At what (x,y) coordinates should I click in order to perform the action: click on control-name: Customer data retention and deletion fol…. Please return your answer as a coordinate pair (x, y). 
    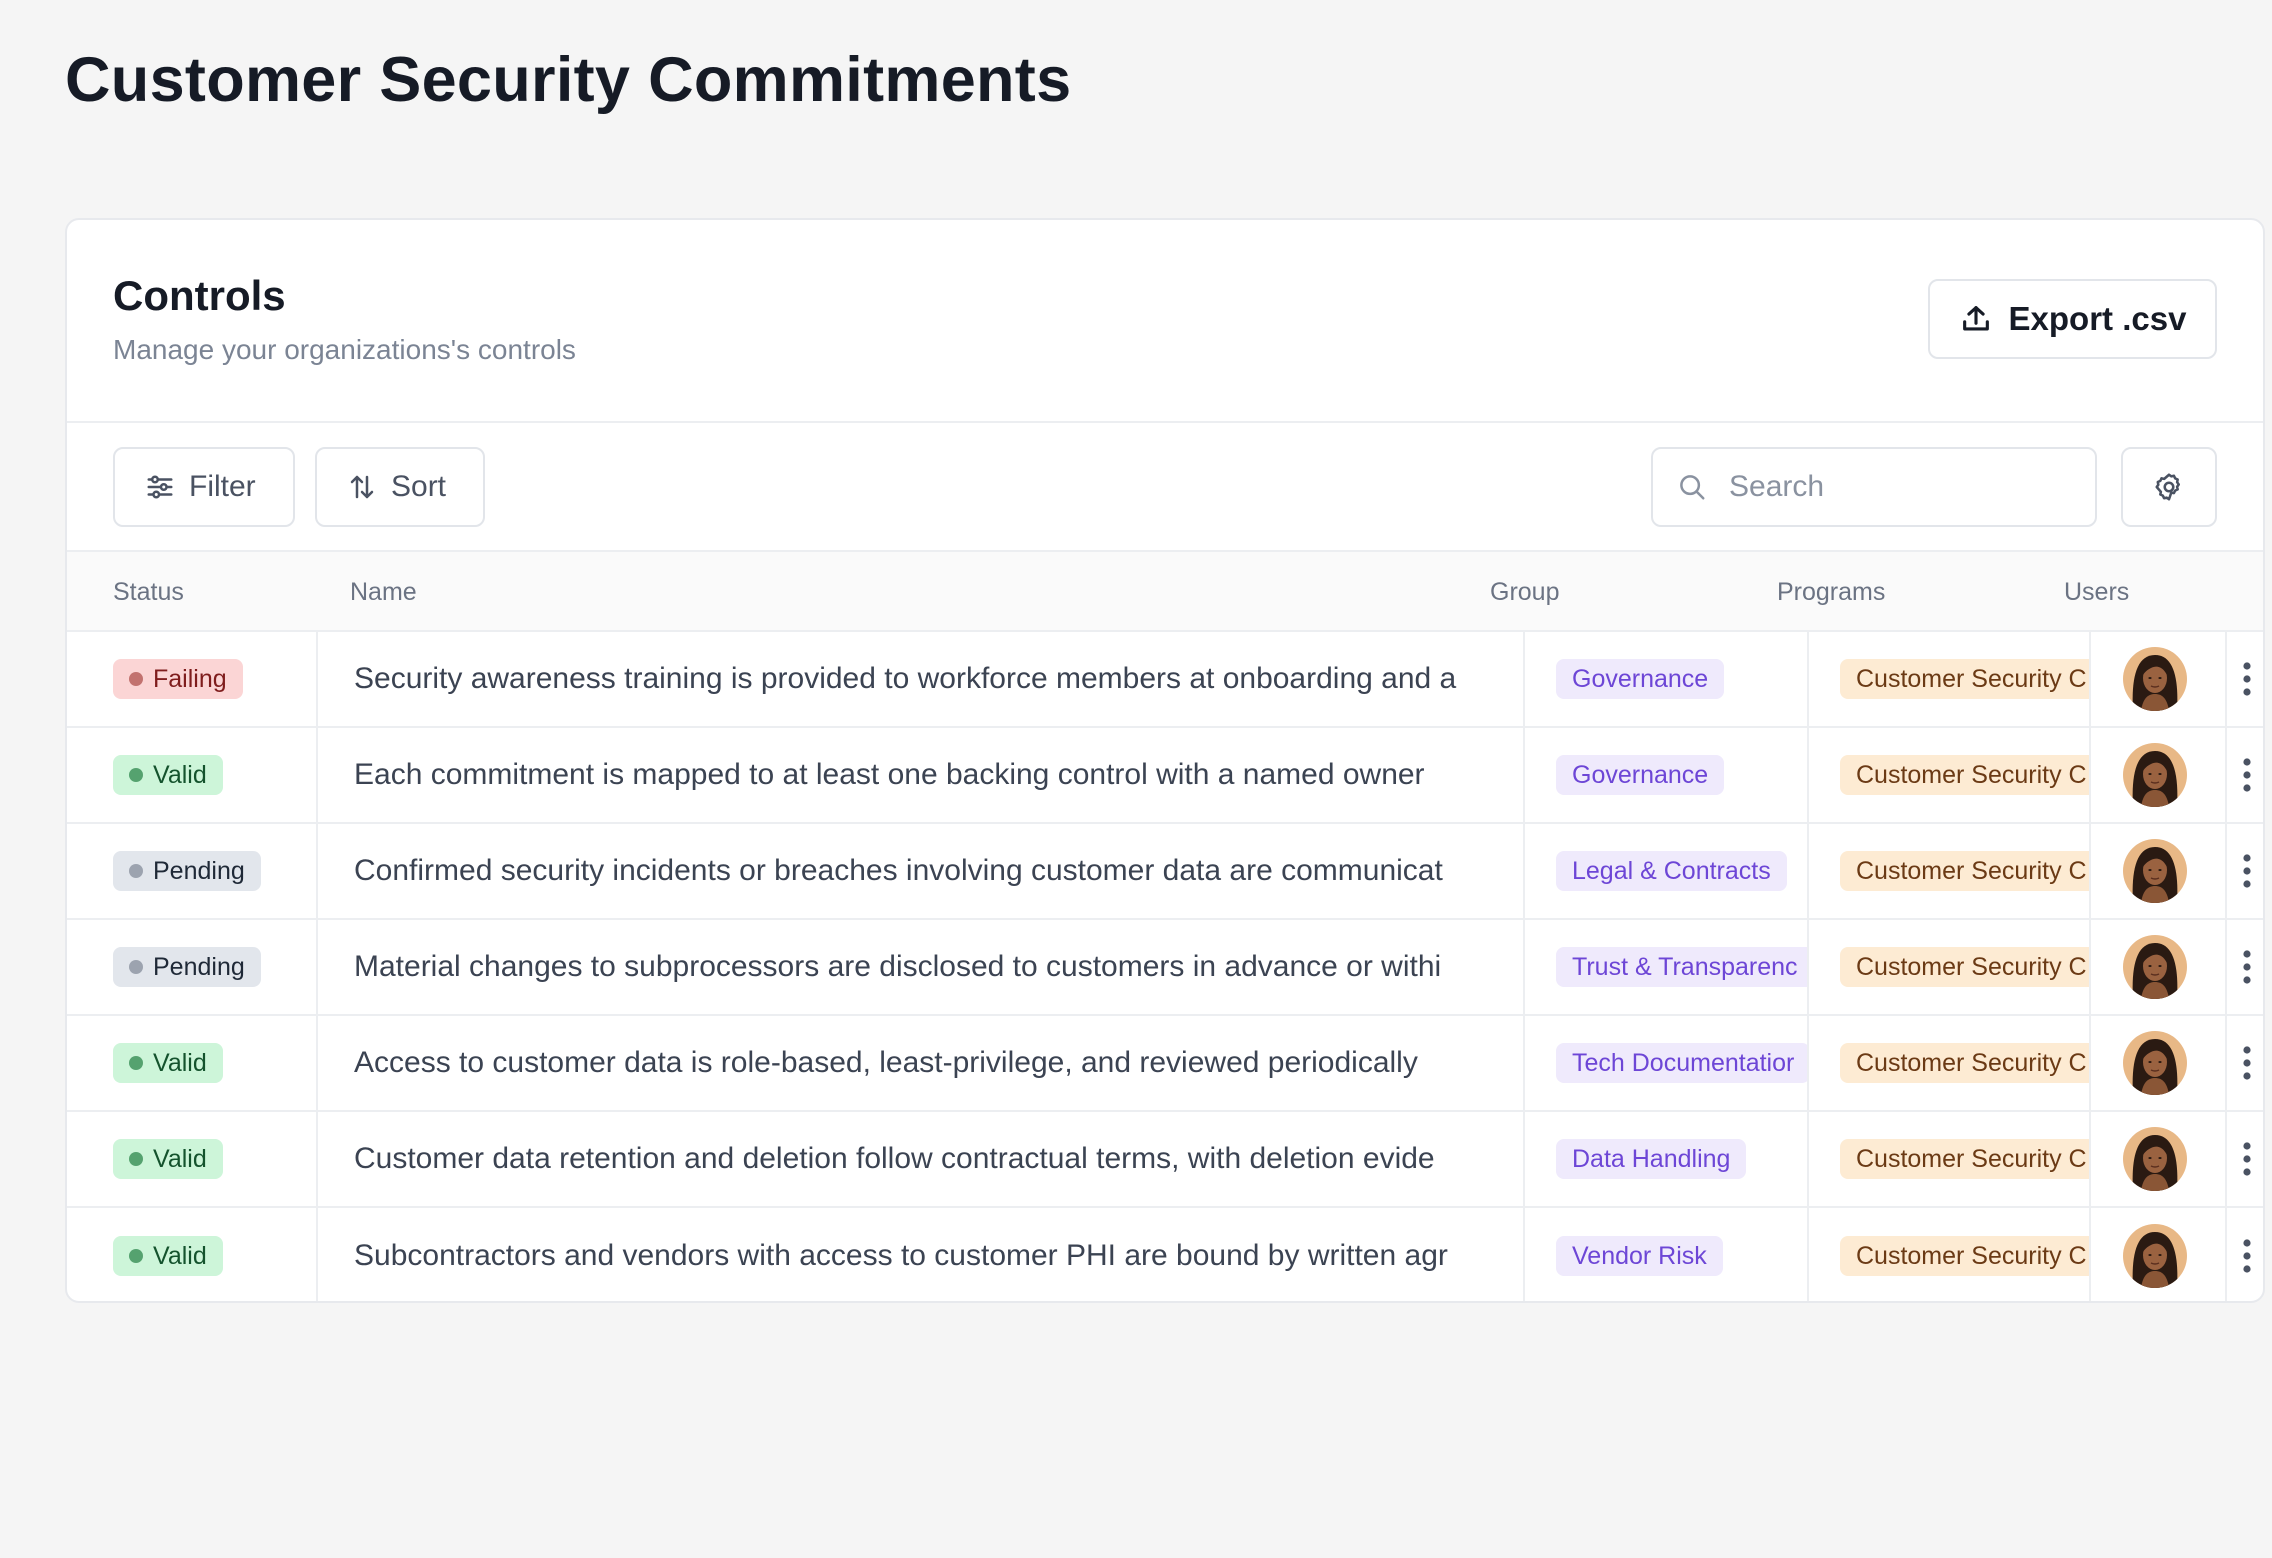
    Looking at the image, I should click on (938, 1159).